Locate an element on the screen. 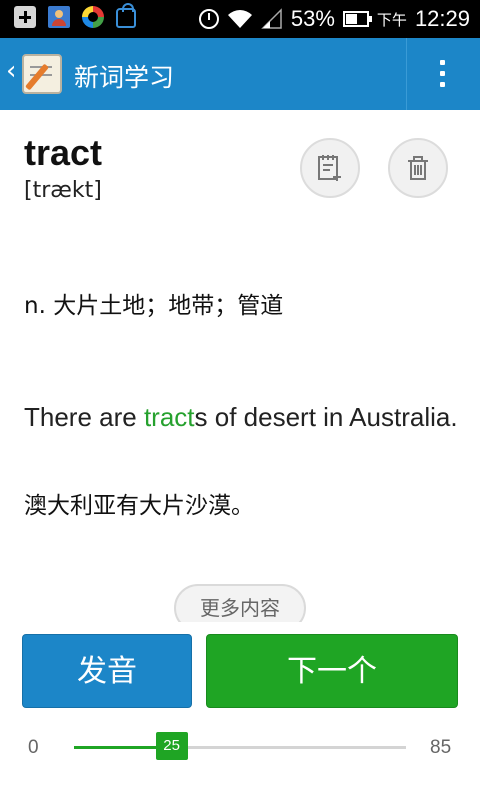 The image size is (480, 800). notification-icons is located at coordinates (75, 15).